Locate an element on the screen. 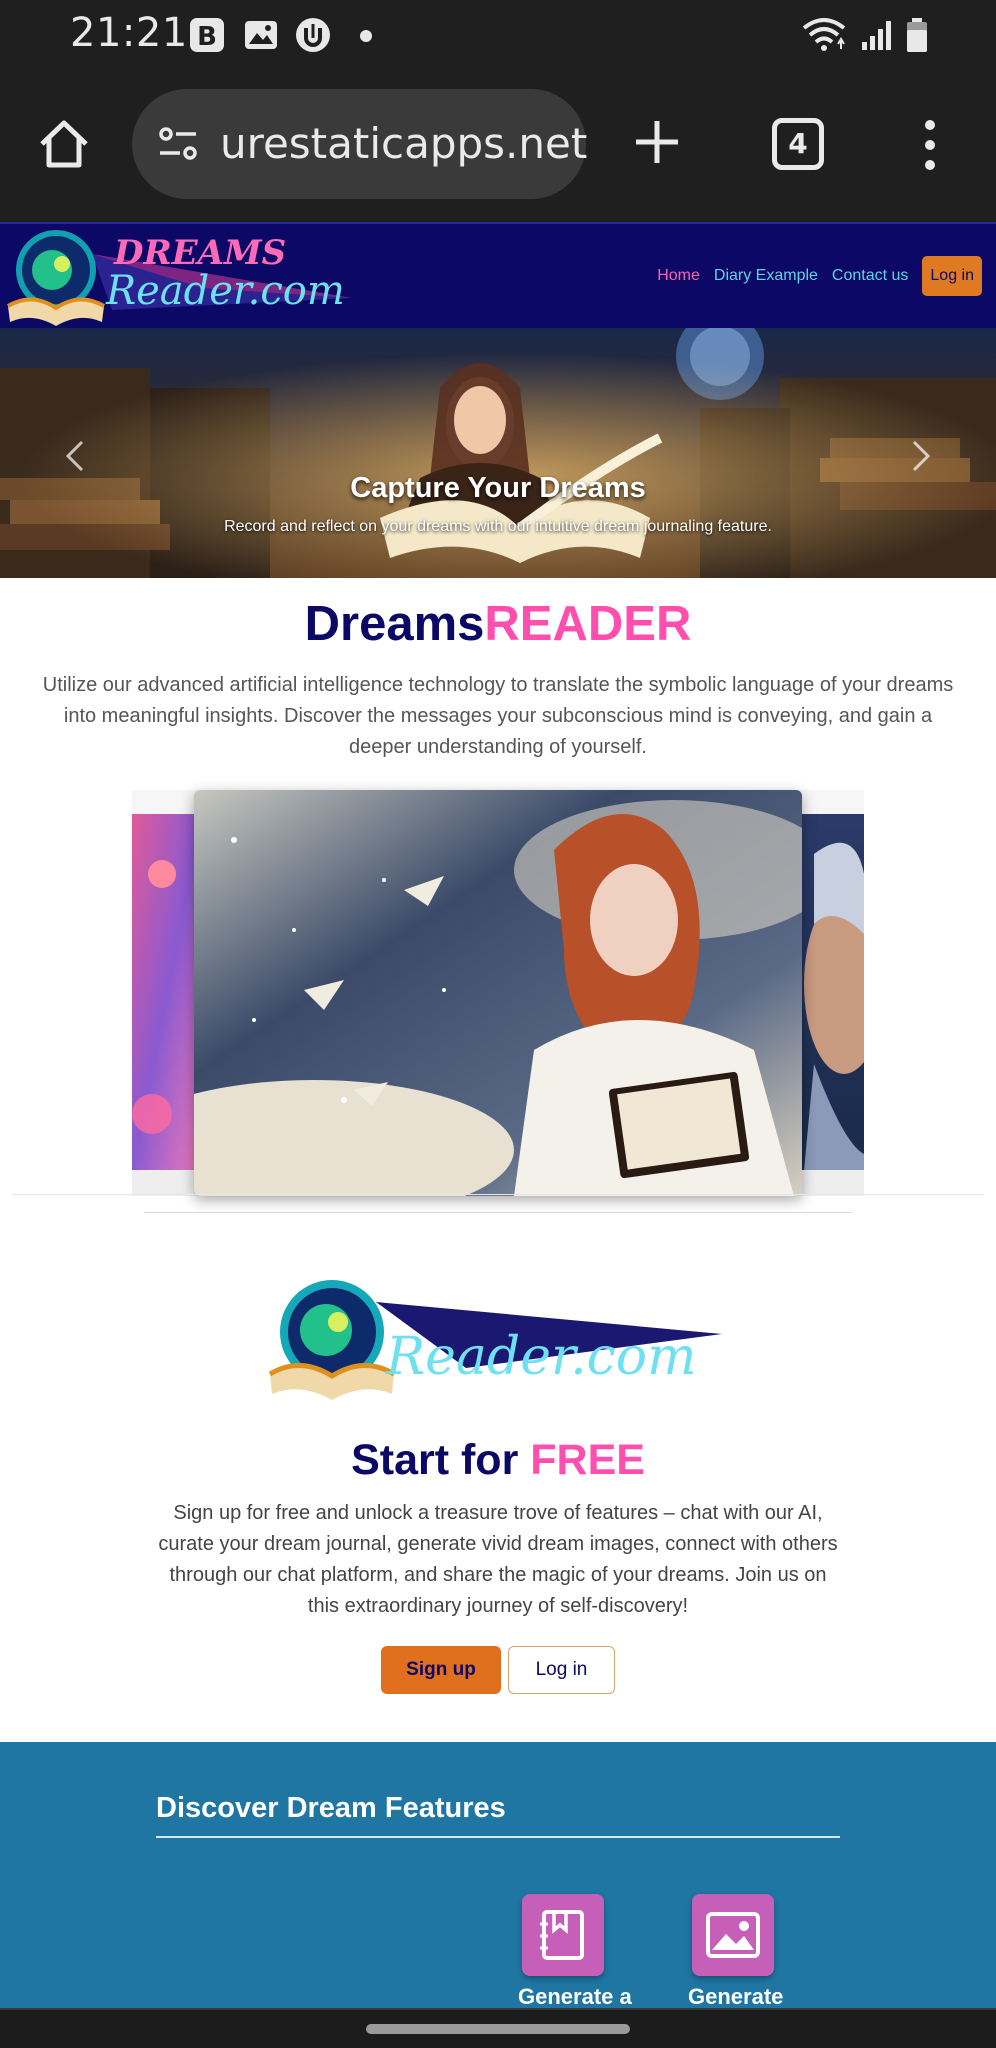  login-button: Log in is located at coordinates (561, 1670).